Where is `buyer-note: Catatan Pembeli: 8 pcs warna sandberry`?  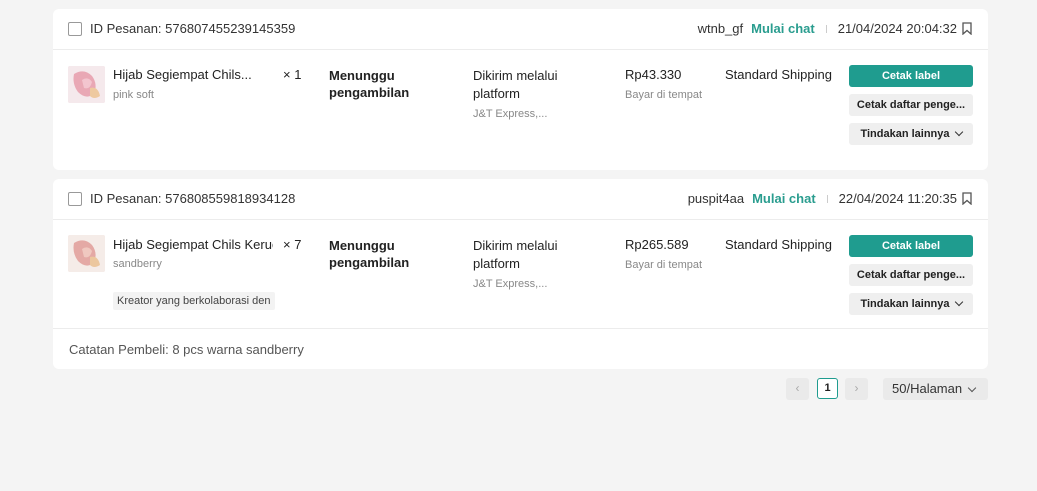
buyer-note: Catatan Pembeli: 8 pcs warna sandberry is located at coordinates (186, 349).